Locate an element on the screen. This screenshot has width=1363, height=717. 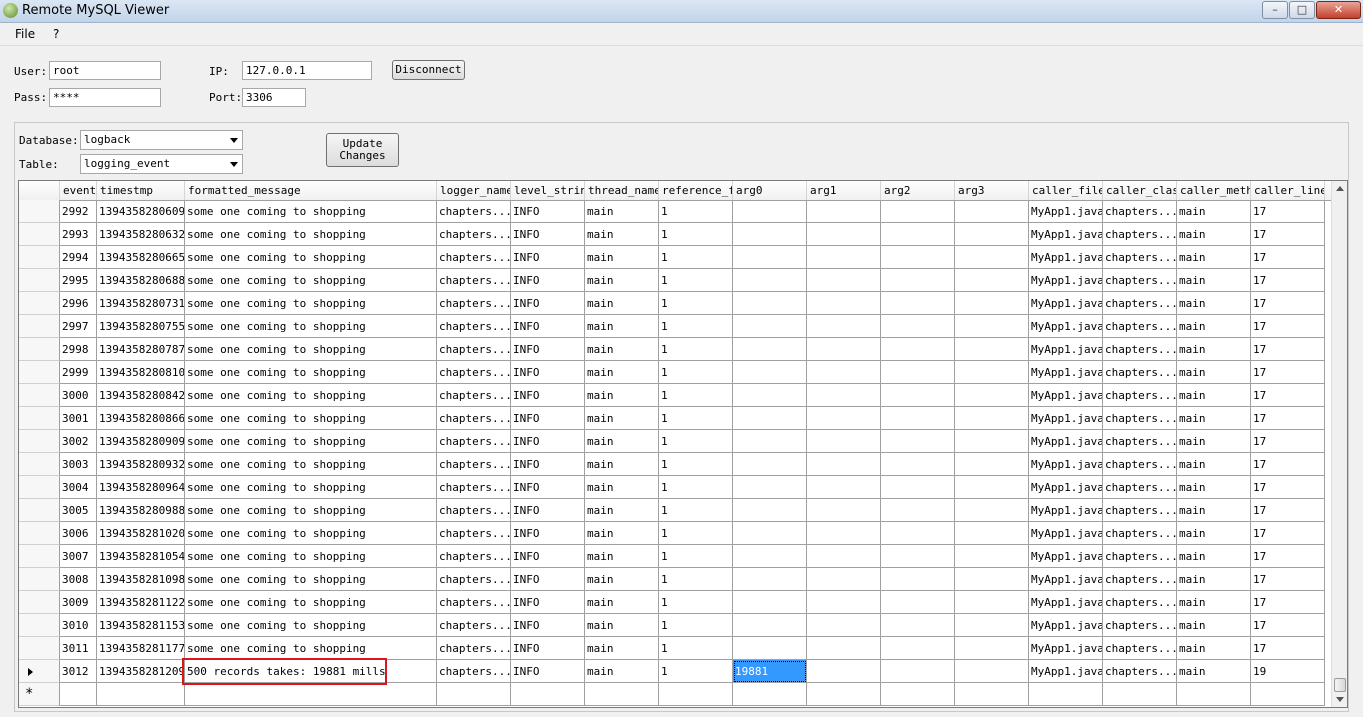
cell-timestmp: 1394358280842 is located at coordinates (141, 395).